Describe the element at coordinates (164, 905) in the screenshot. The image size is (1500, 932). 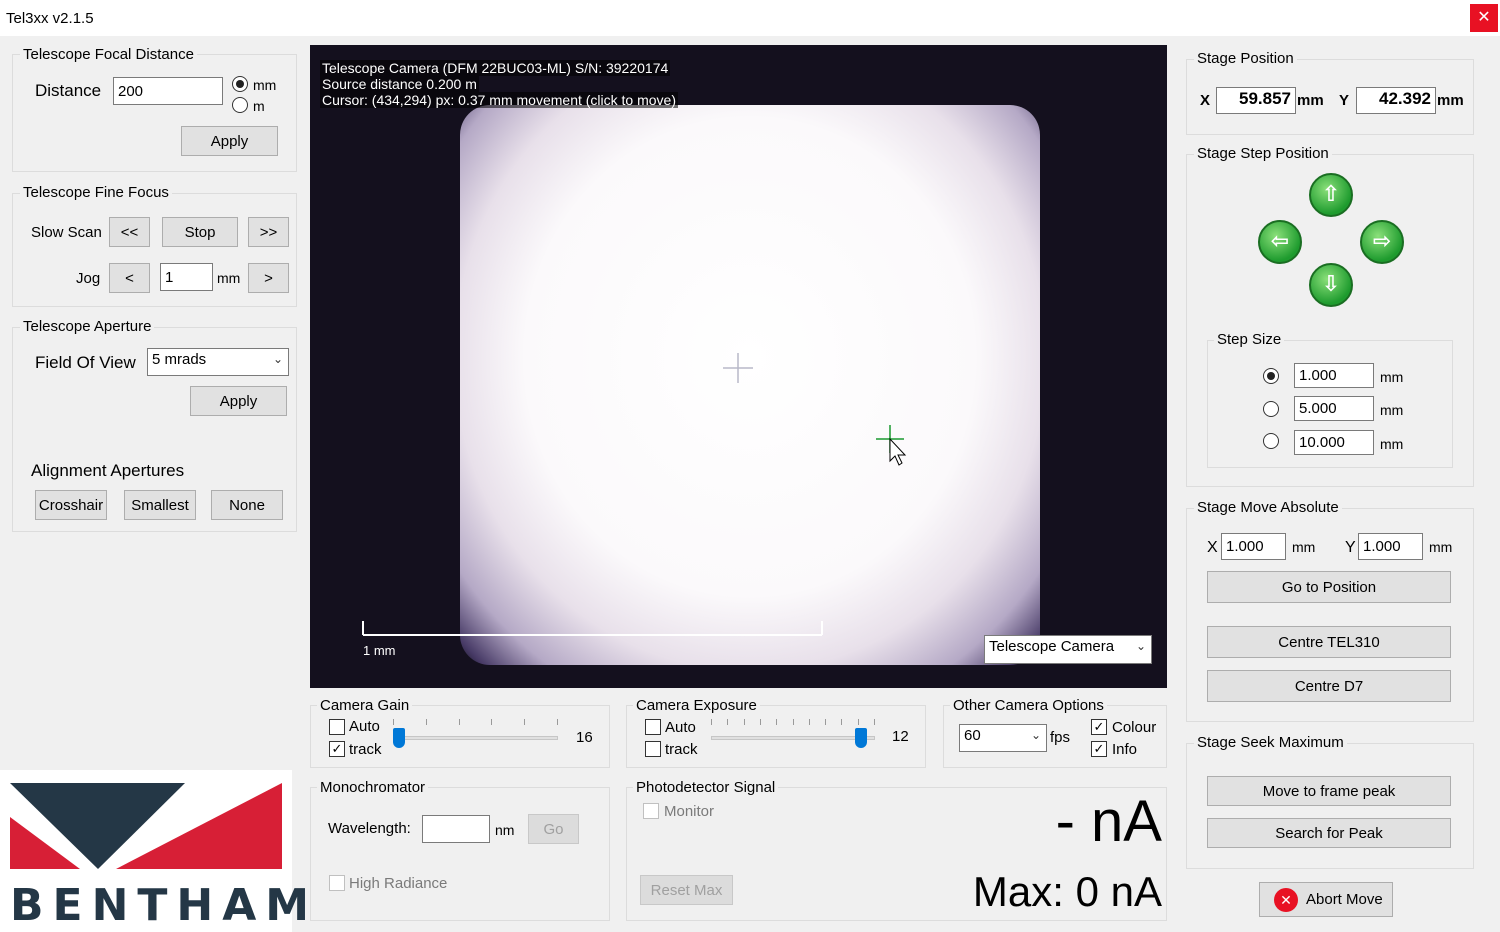
I see `bentham-logo-text: BENTHAM` at that location.